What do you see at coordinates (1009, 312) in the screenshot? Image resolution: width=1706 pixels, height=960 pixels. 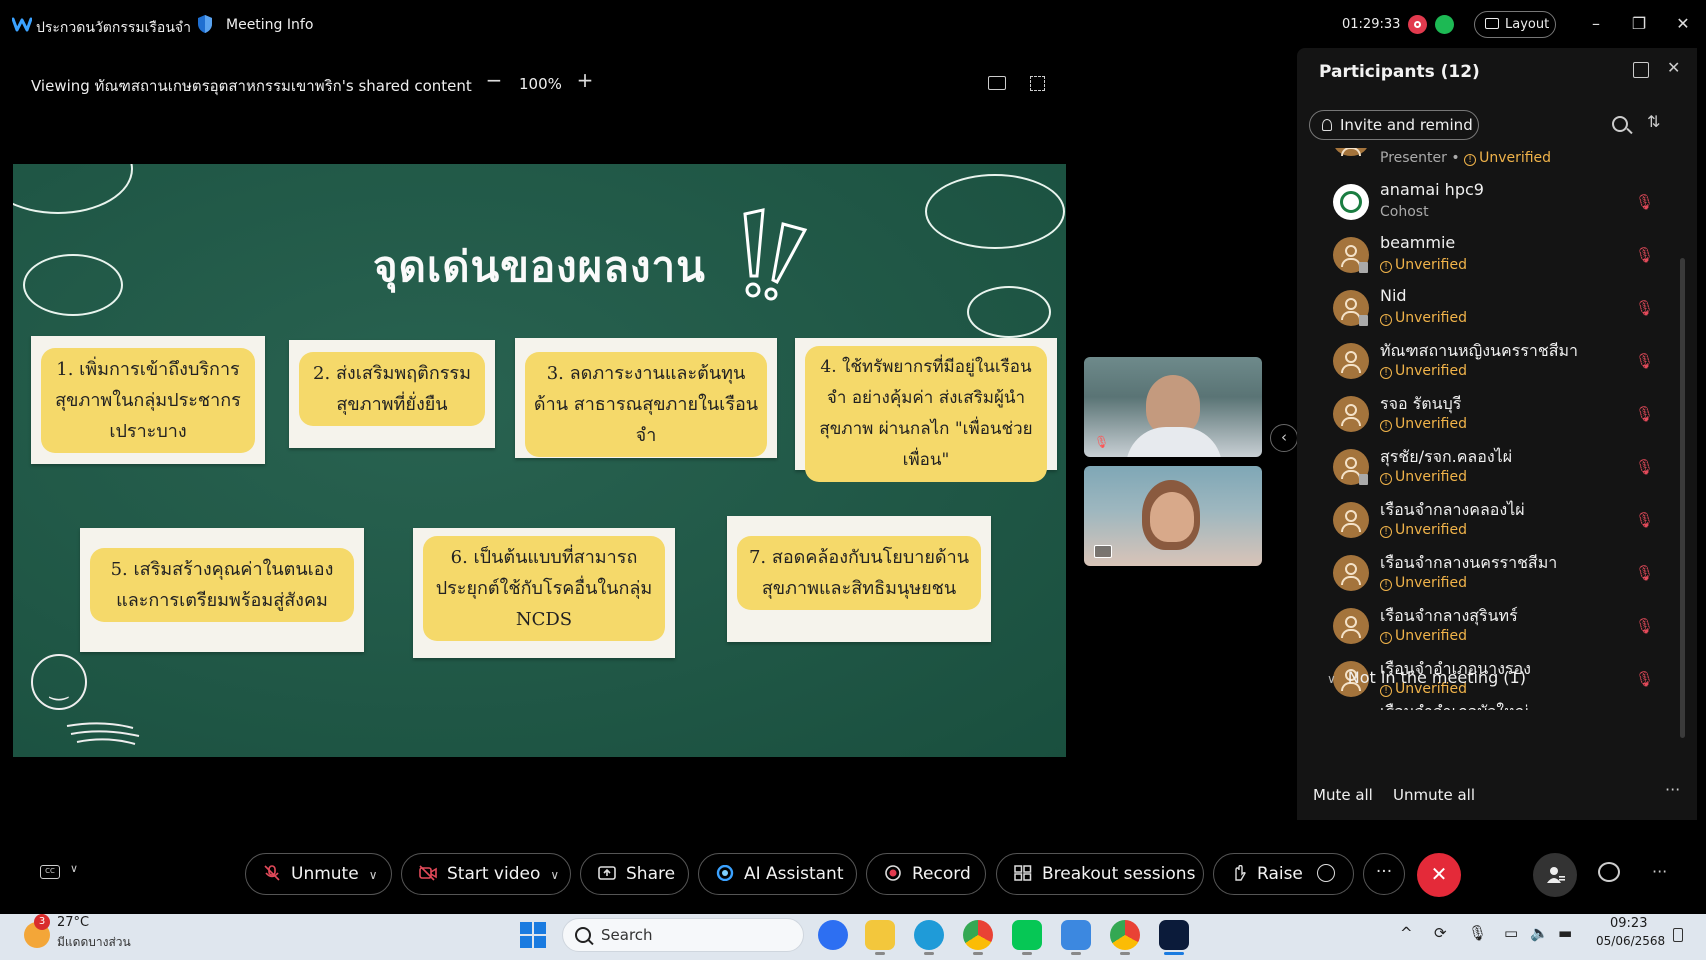 I see `cloud-decoration` at bounding box center [1009, 312].